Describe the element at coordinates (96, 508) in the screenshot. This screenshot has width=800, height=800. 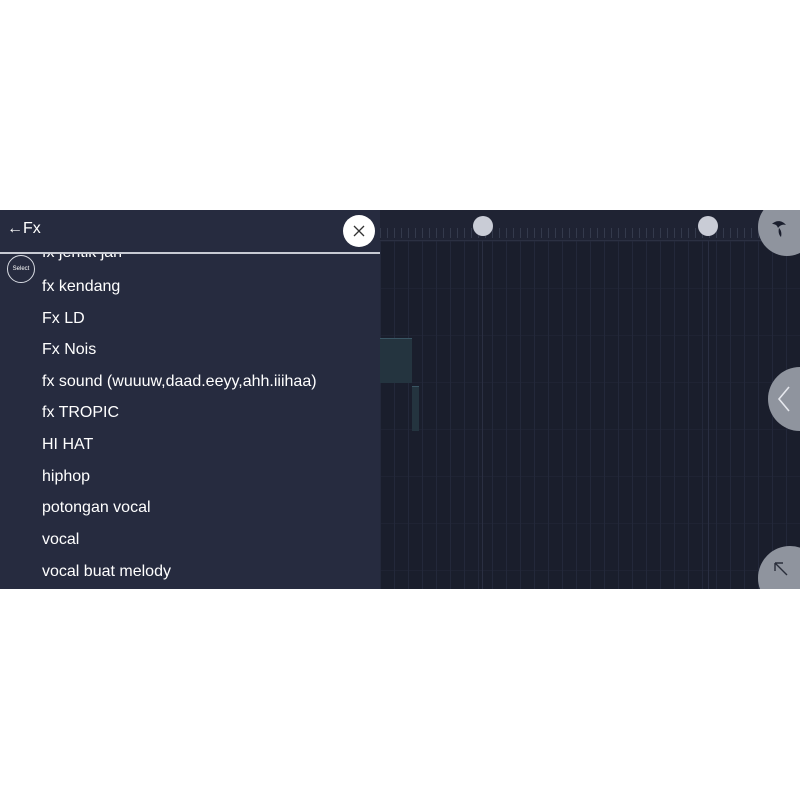
I see `list-item: potongan vocal` at that location.